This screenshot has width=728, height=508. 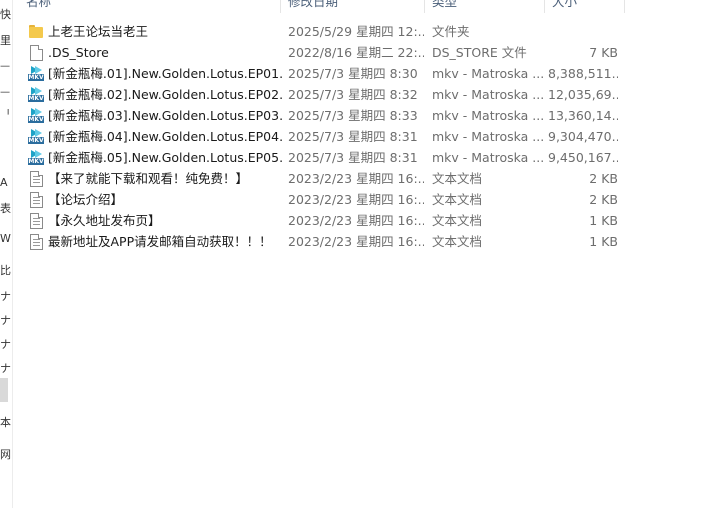 What do you see at coordinates (148, 178) in the screenshot?
I see `file-name: 【来了就能下载和观看！纯免费！】` at bounding box center [148, 178].